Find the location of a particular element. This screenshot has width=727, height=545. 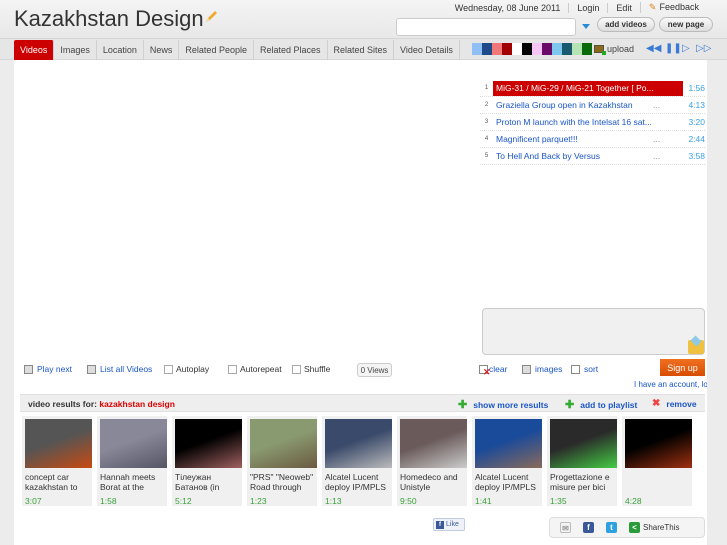

video-thumbnail-card: Alcatel Lucent deploy IP/MPLS 1:41 is located at coordinates (507, 461).